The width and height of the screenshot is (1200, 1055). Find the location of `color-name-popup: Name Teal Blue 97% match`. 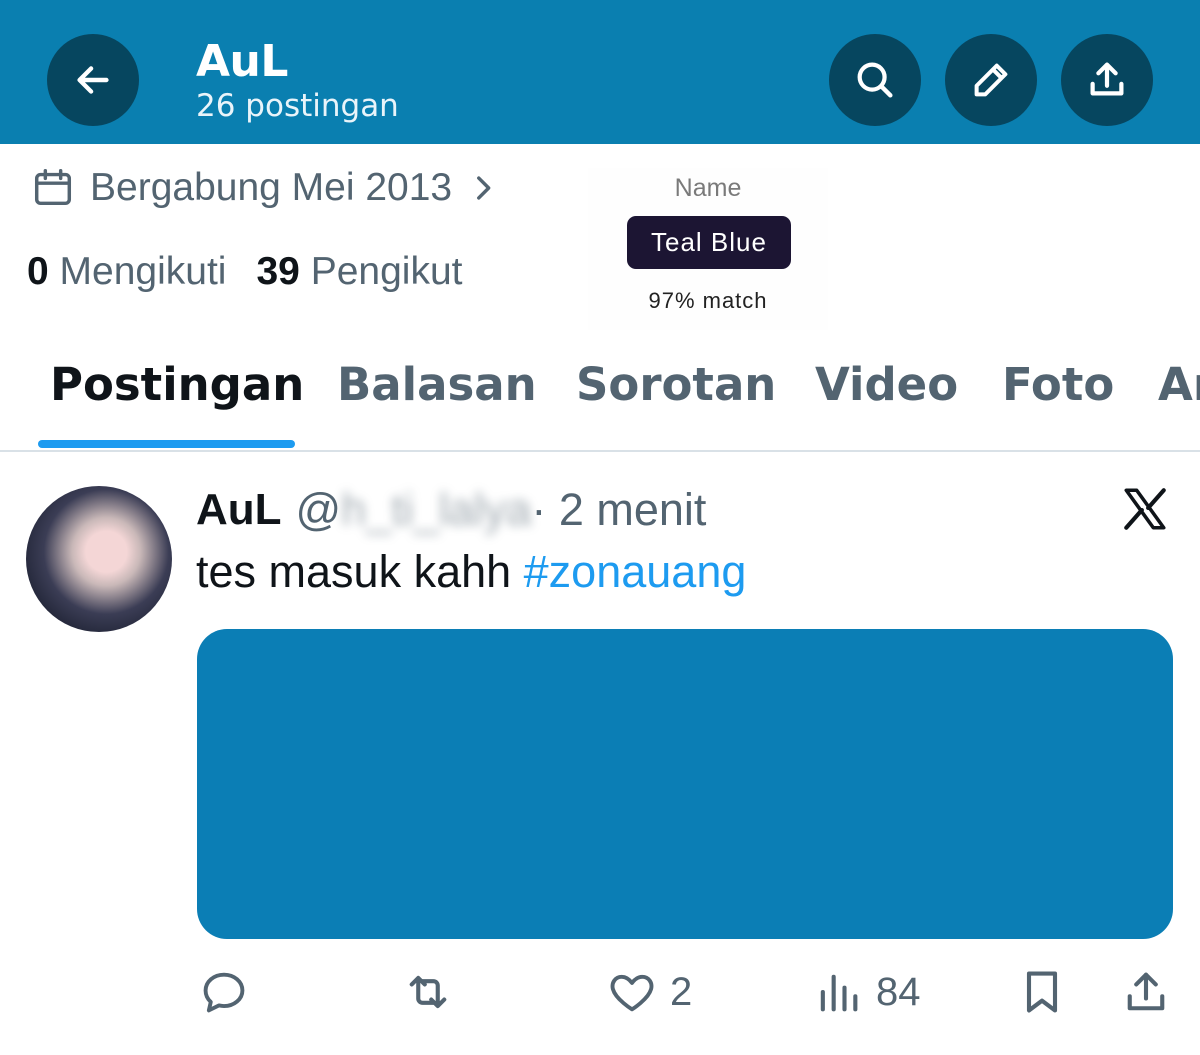

color-name-popup: Name Teal Blue 97% match is located at coordinates (708, 249).